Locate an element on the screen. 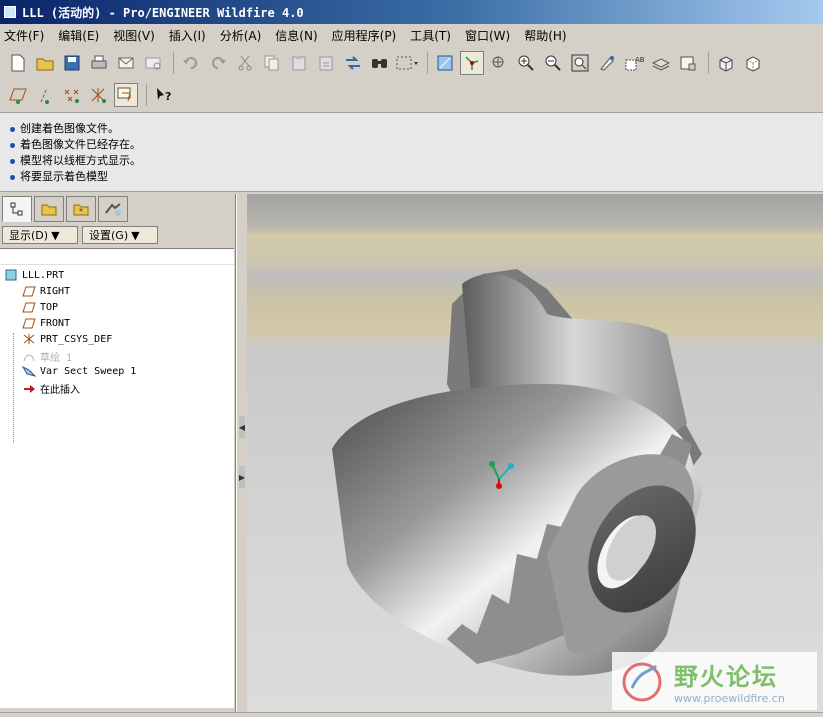  message-line: 模型将以线框方式显示。 is located at coordinates (416, 161).